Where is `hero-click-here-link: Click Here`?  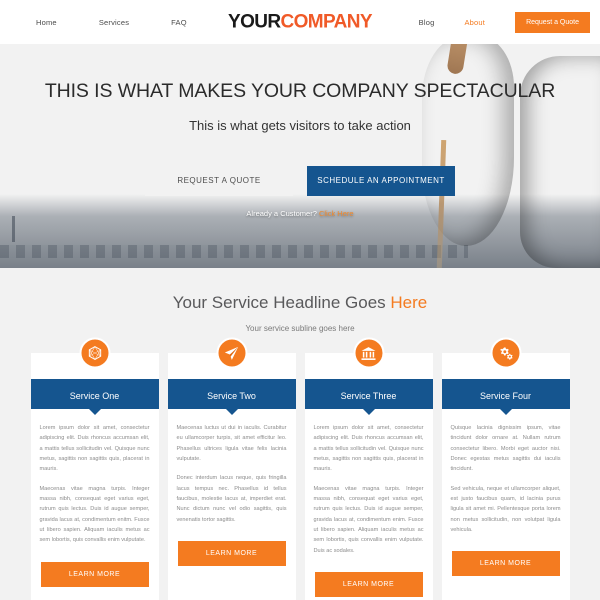
hero-click-here-link: Click Here is located at coordinates (336, 213).